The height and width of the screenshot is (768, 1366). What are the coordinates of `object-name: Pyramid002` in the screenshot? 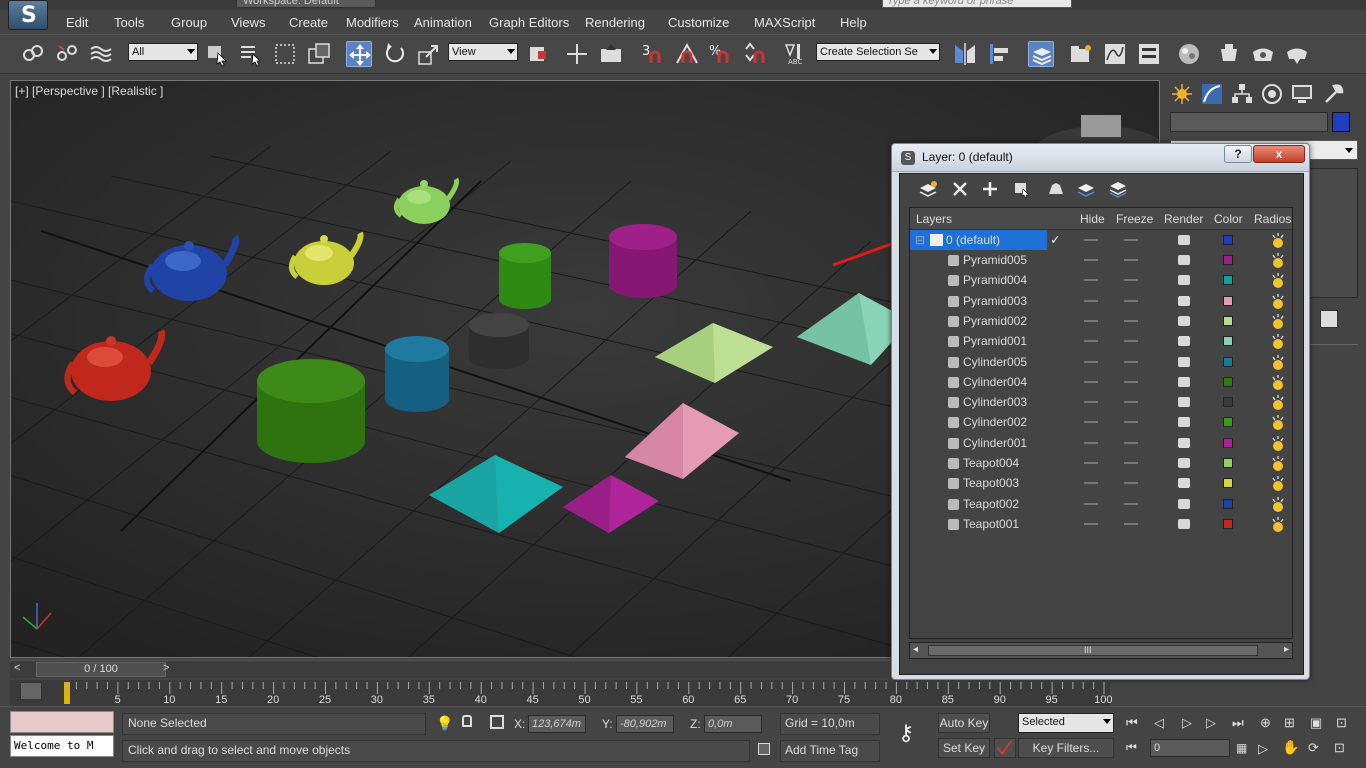 It's located at (995, 321).